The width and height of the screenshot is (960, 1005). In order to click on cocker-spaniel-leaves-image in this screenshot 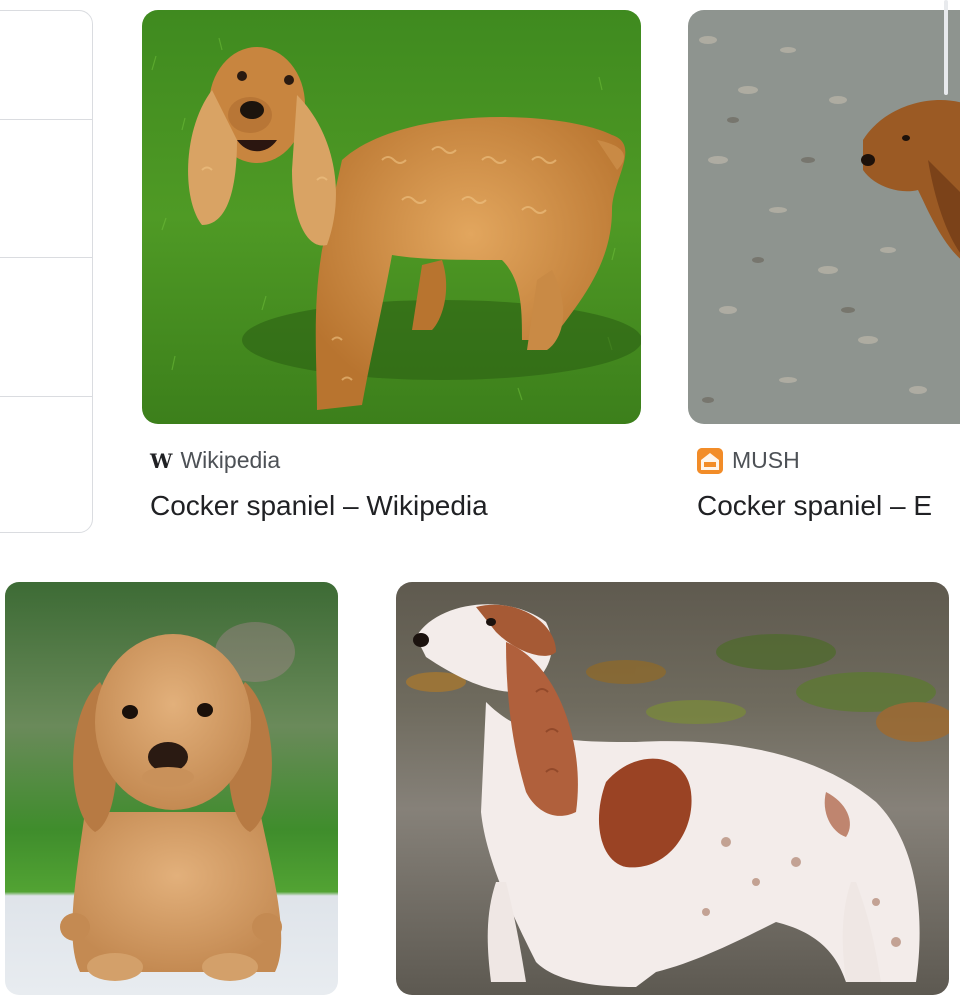, I will do `click(824, 217)`.